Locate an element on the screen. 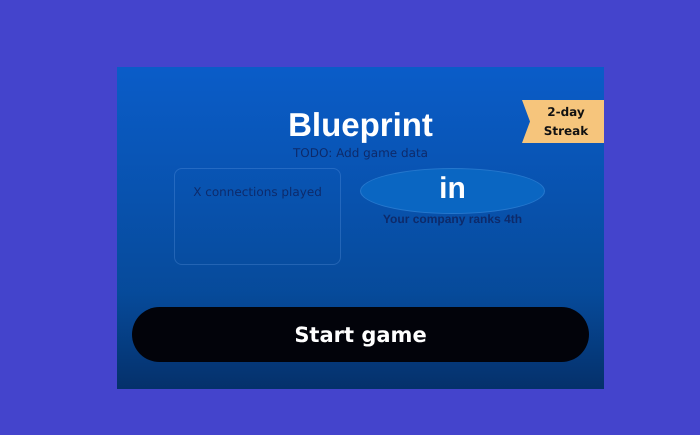 Image resolution: width=700 pixels, height=435 pixels. start-game-button: Start game is located at coordinates (360, 334).